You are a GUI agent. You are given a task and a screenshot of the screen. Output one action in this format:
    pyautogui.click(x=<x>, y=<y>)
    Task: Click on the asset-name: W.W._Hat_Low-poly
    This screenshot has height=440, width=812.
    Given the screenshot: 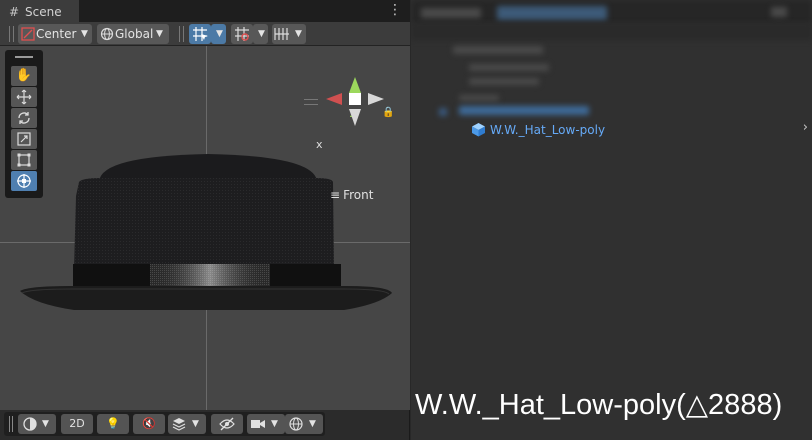 What is the action you would take?
    pyautogui.click(x=548, y=130)
    